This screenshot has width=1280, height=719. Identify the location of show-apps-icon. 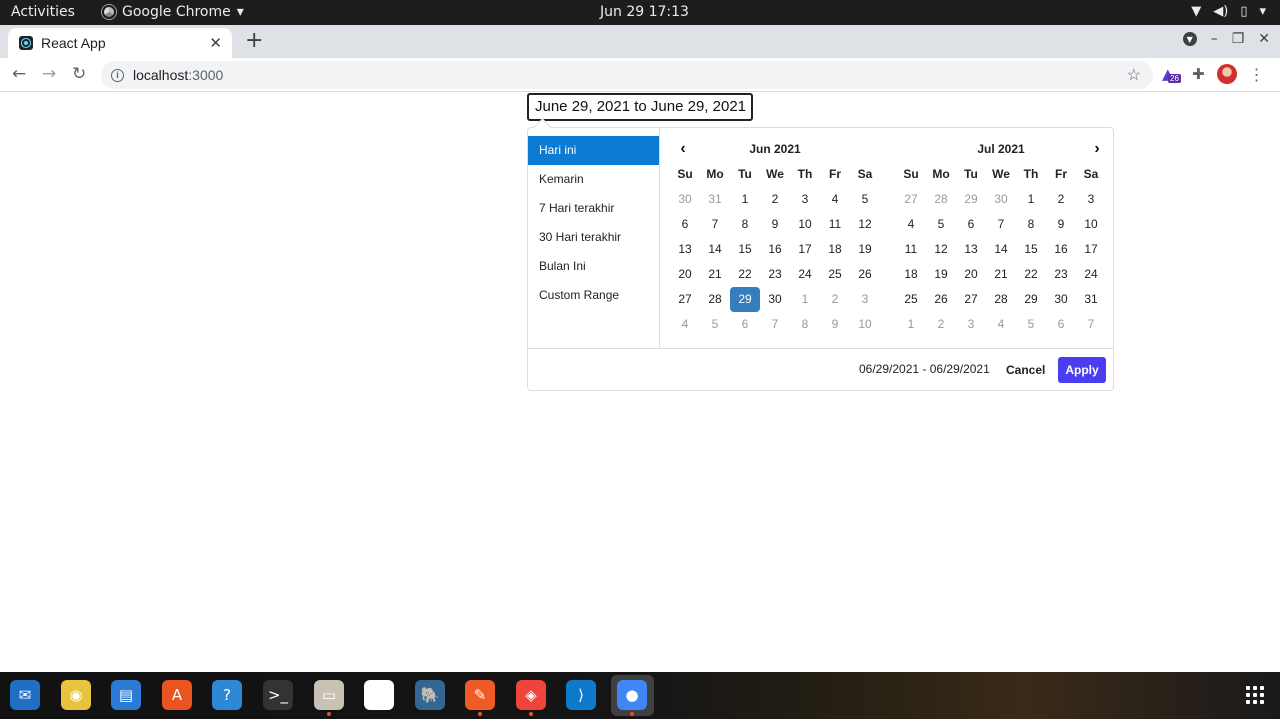
(1255, 695).